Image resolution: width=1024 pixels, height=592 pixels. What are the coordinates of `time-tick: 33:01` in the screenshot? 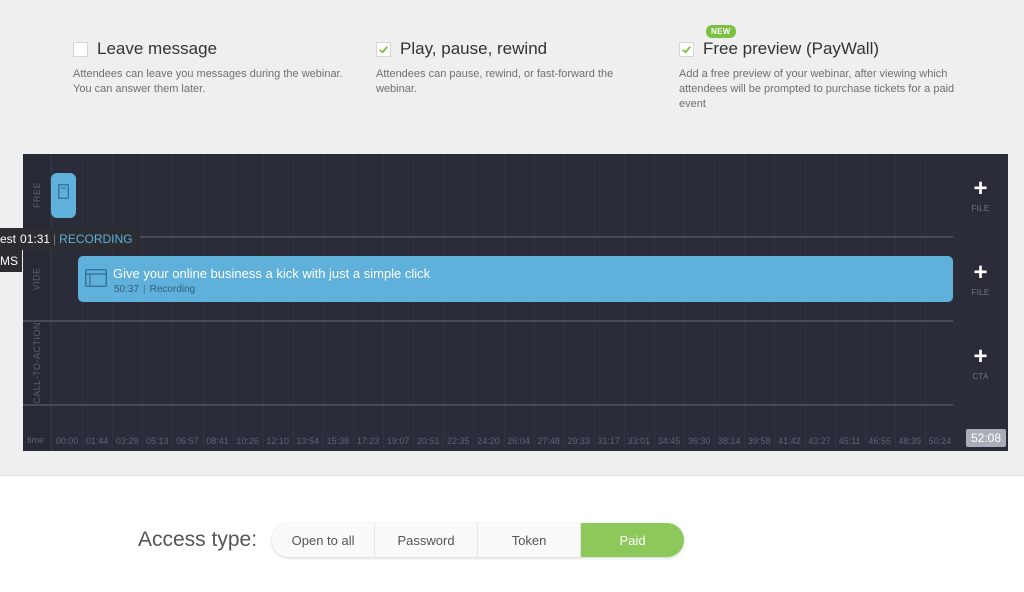 It's located at (639, 441).